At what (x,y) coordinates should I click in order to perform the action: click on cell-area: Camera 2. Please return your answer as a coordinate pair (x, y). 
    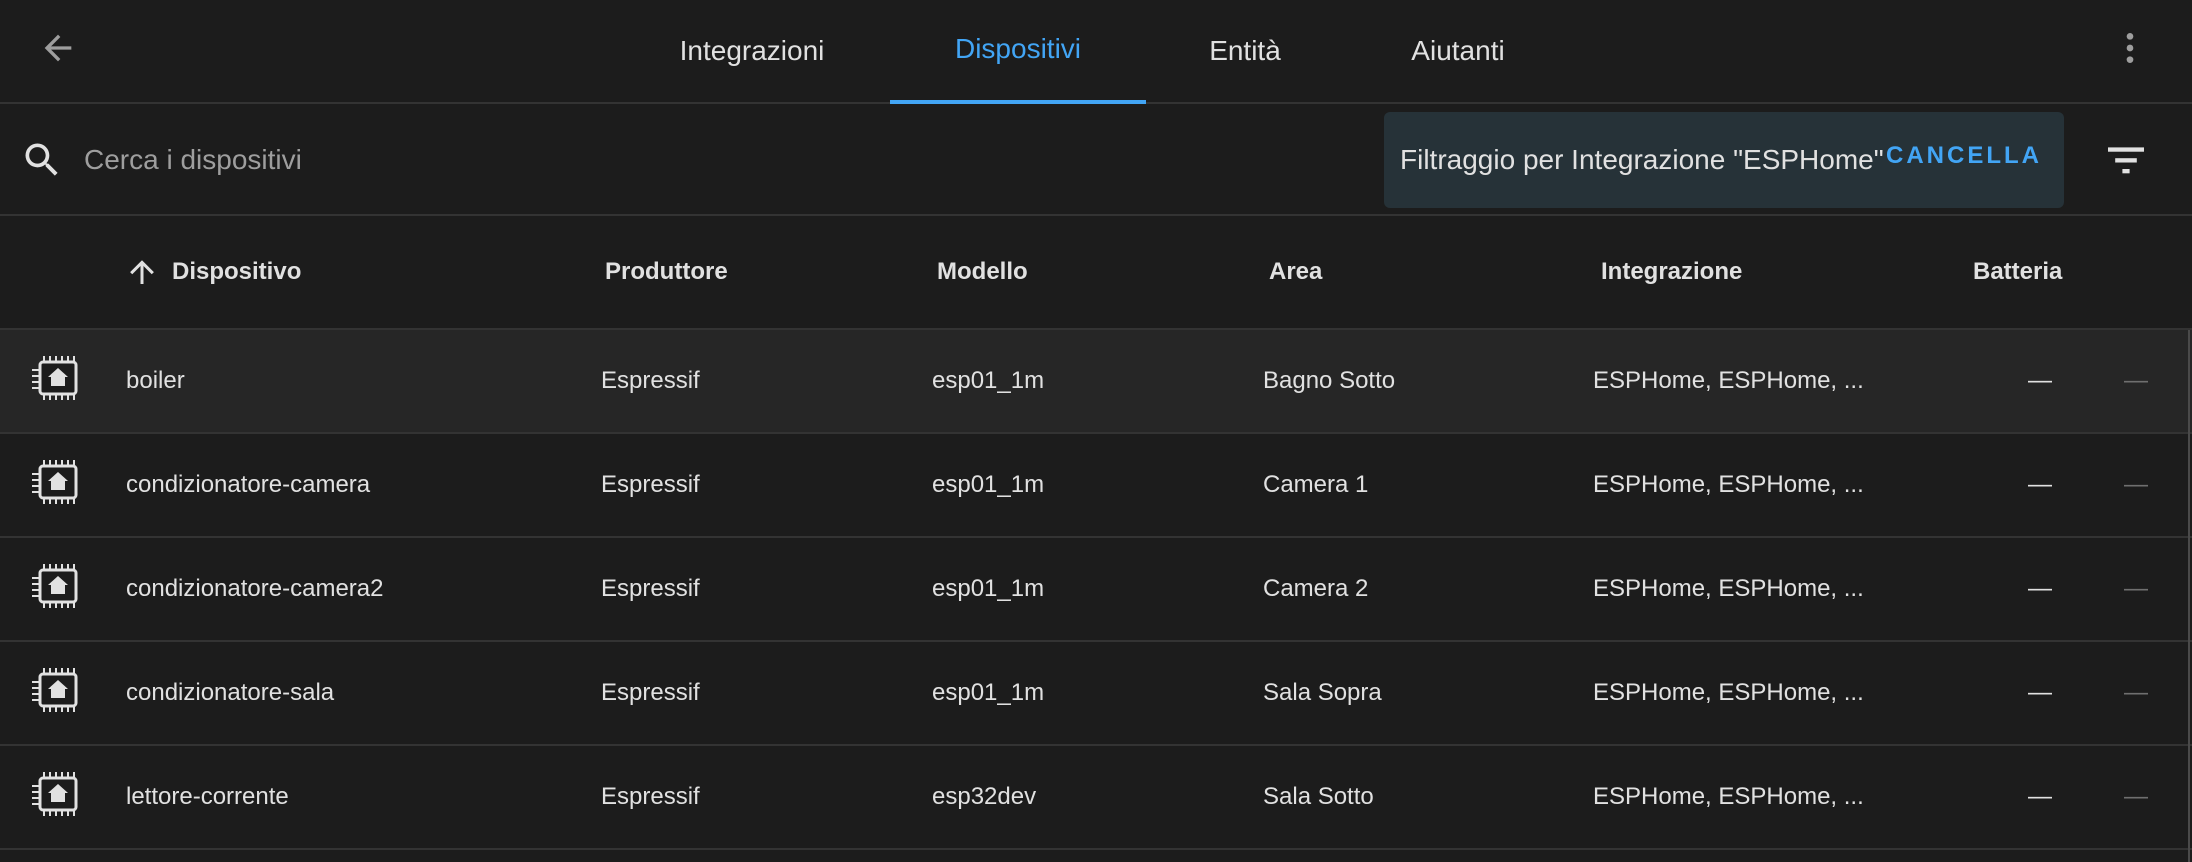
    Looking at the image, I should click on (1316, 588).